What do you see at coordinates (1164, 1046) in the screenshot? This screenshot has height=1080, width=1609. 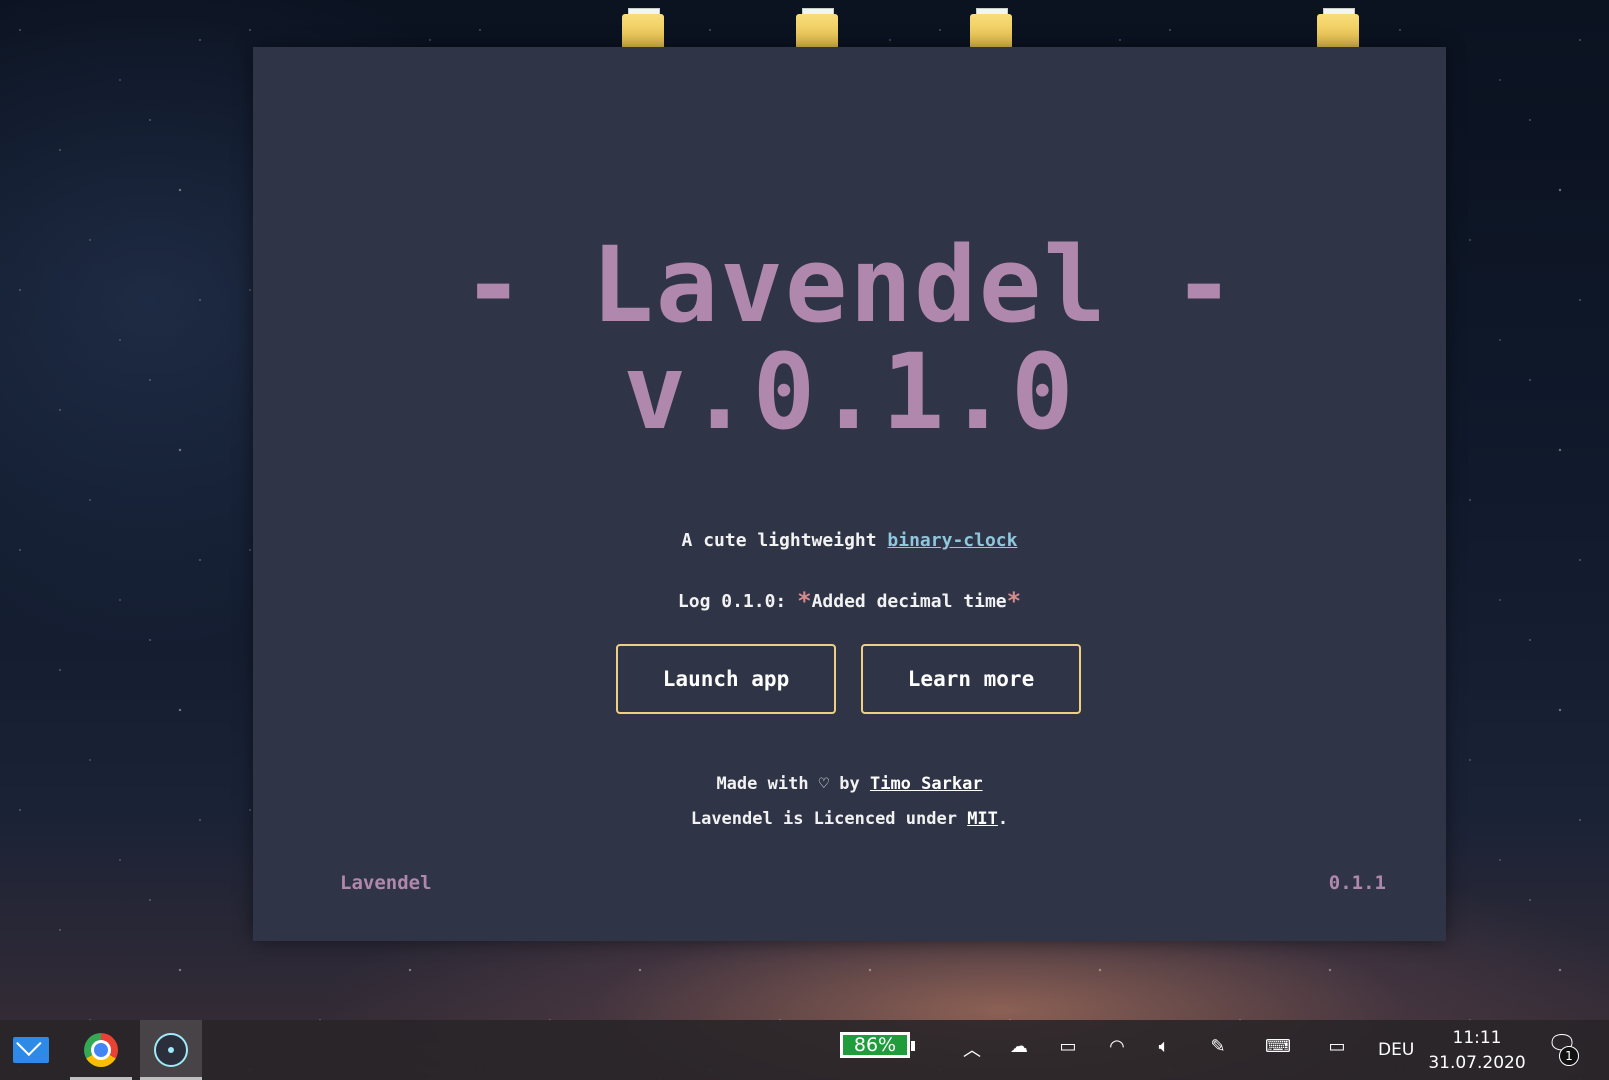 I see `volume-icon: 🔈︎` at bounding box center [1164, 1046].